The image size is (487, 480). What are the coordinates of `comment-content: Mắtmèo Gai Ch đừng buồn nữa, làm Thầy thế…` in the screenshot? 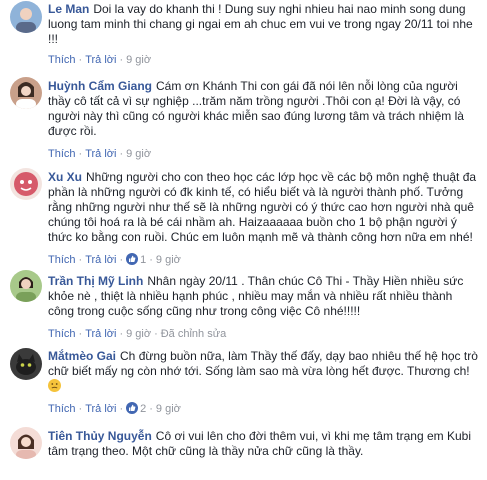 It's located at (264, 371).